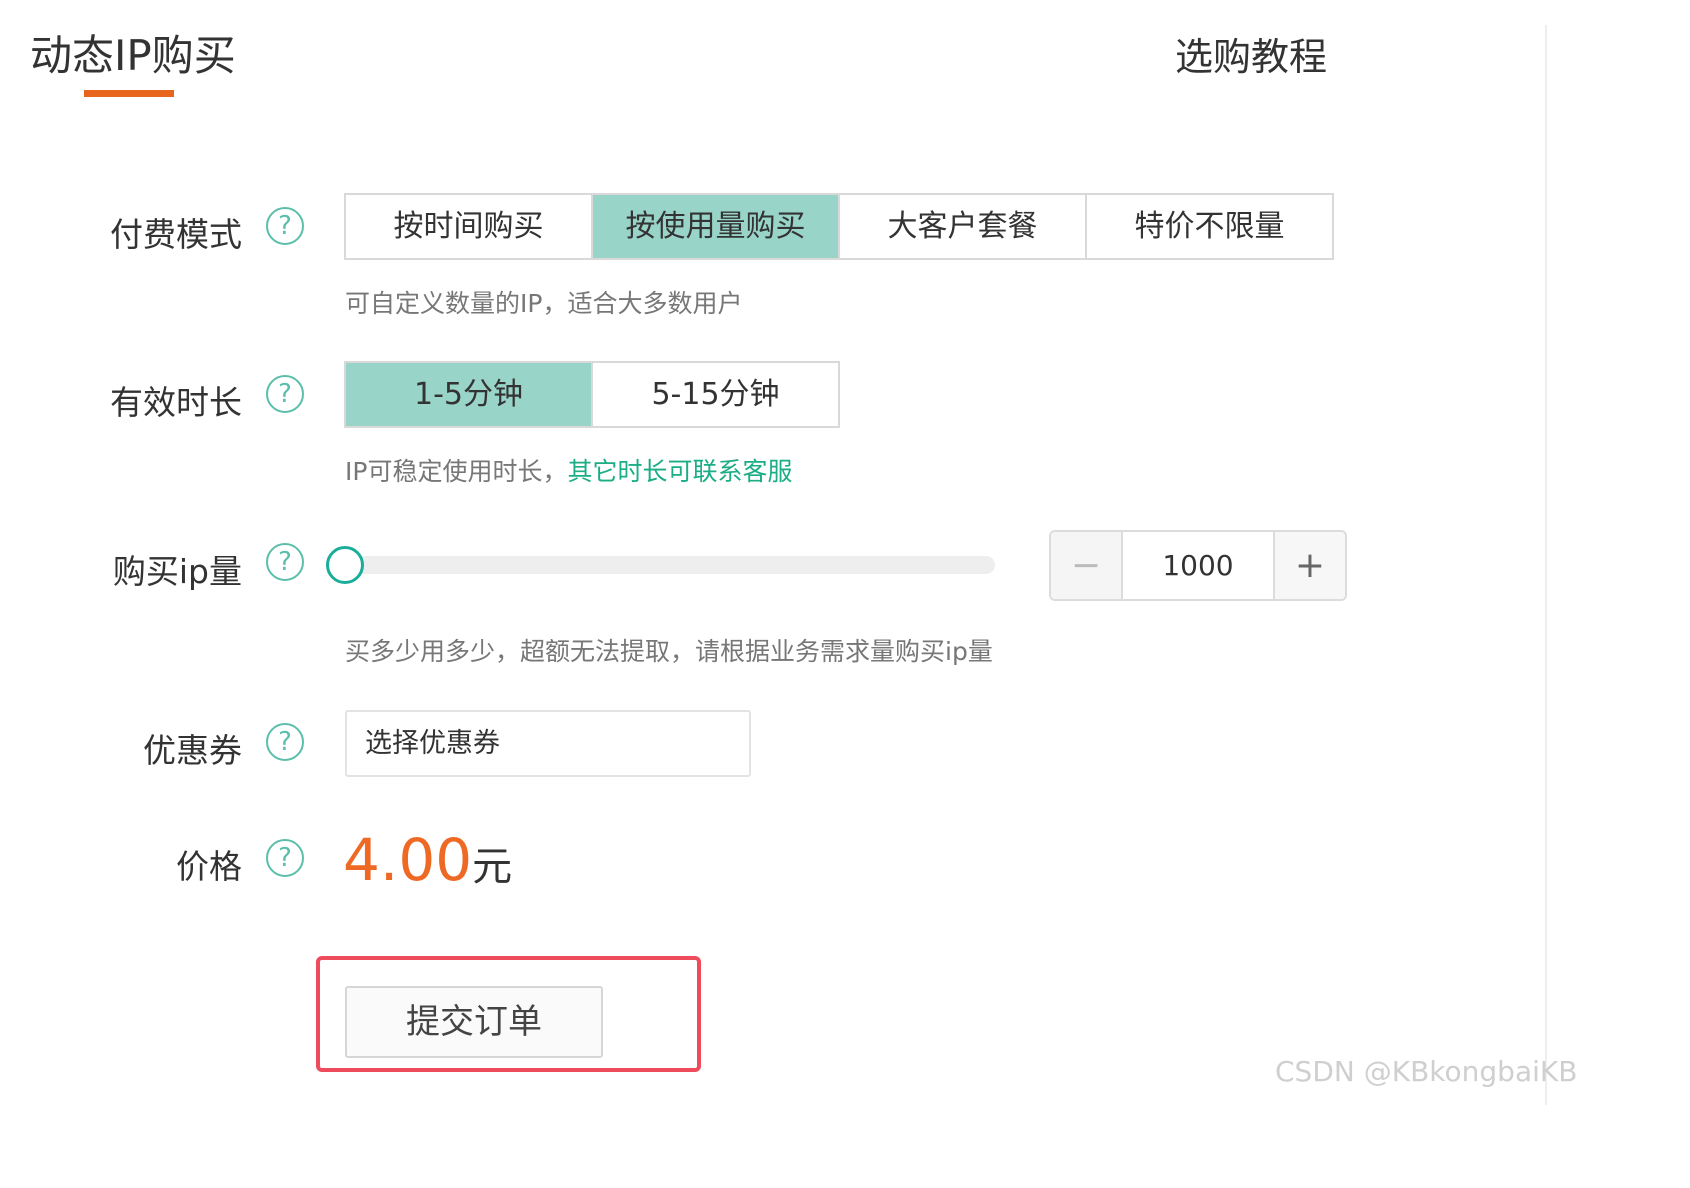 The height and width of the screenshot is (1188, 1690). What do you see at coordinates (285, 858) in the screenshot?
I see `price-help-icon: ?` at bounding box center [285, 858].